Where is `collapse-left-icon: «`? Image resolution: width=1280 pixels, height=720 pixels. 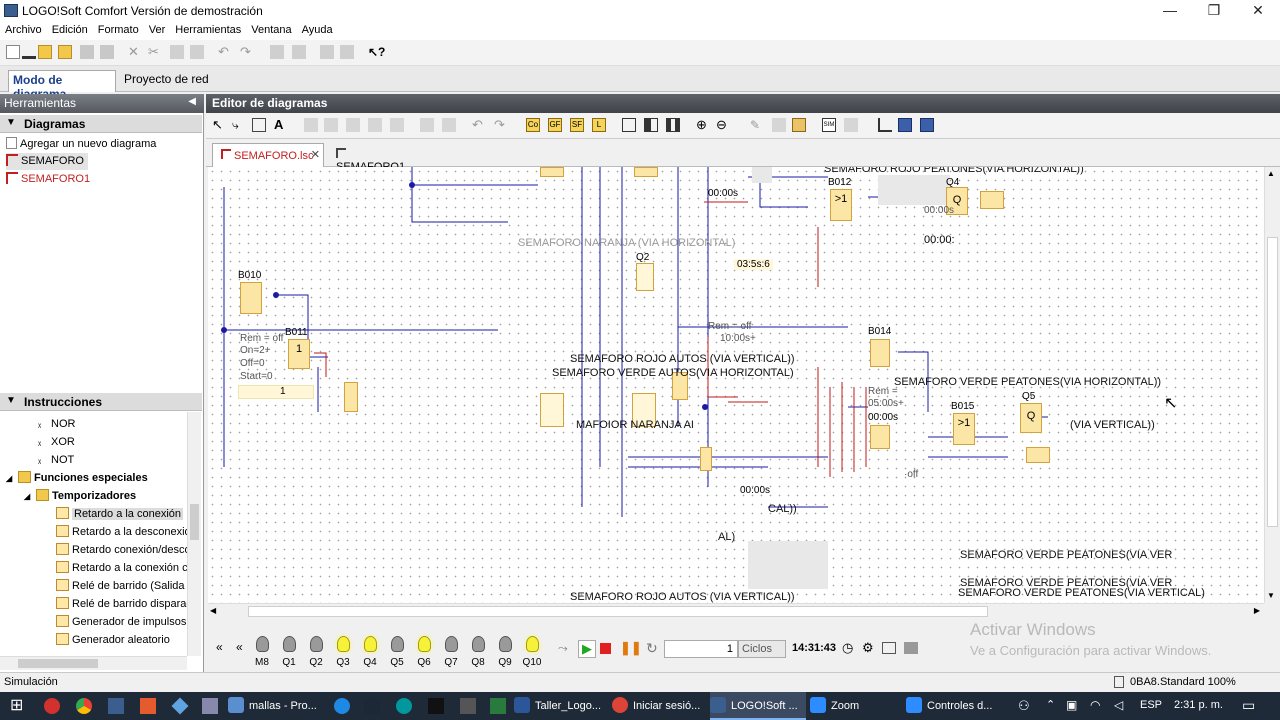
collapse-left-icon: « is located at coordinates (219, 647).